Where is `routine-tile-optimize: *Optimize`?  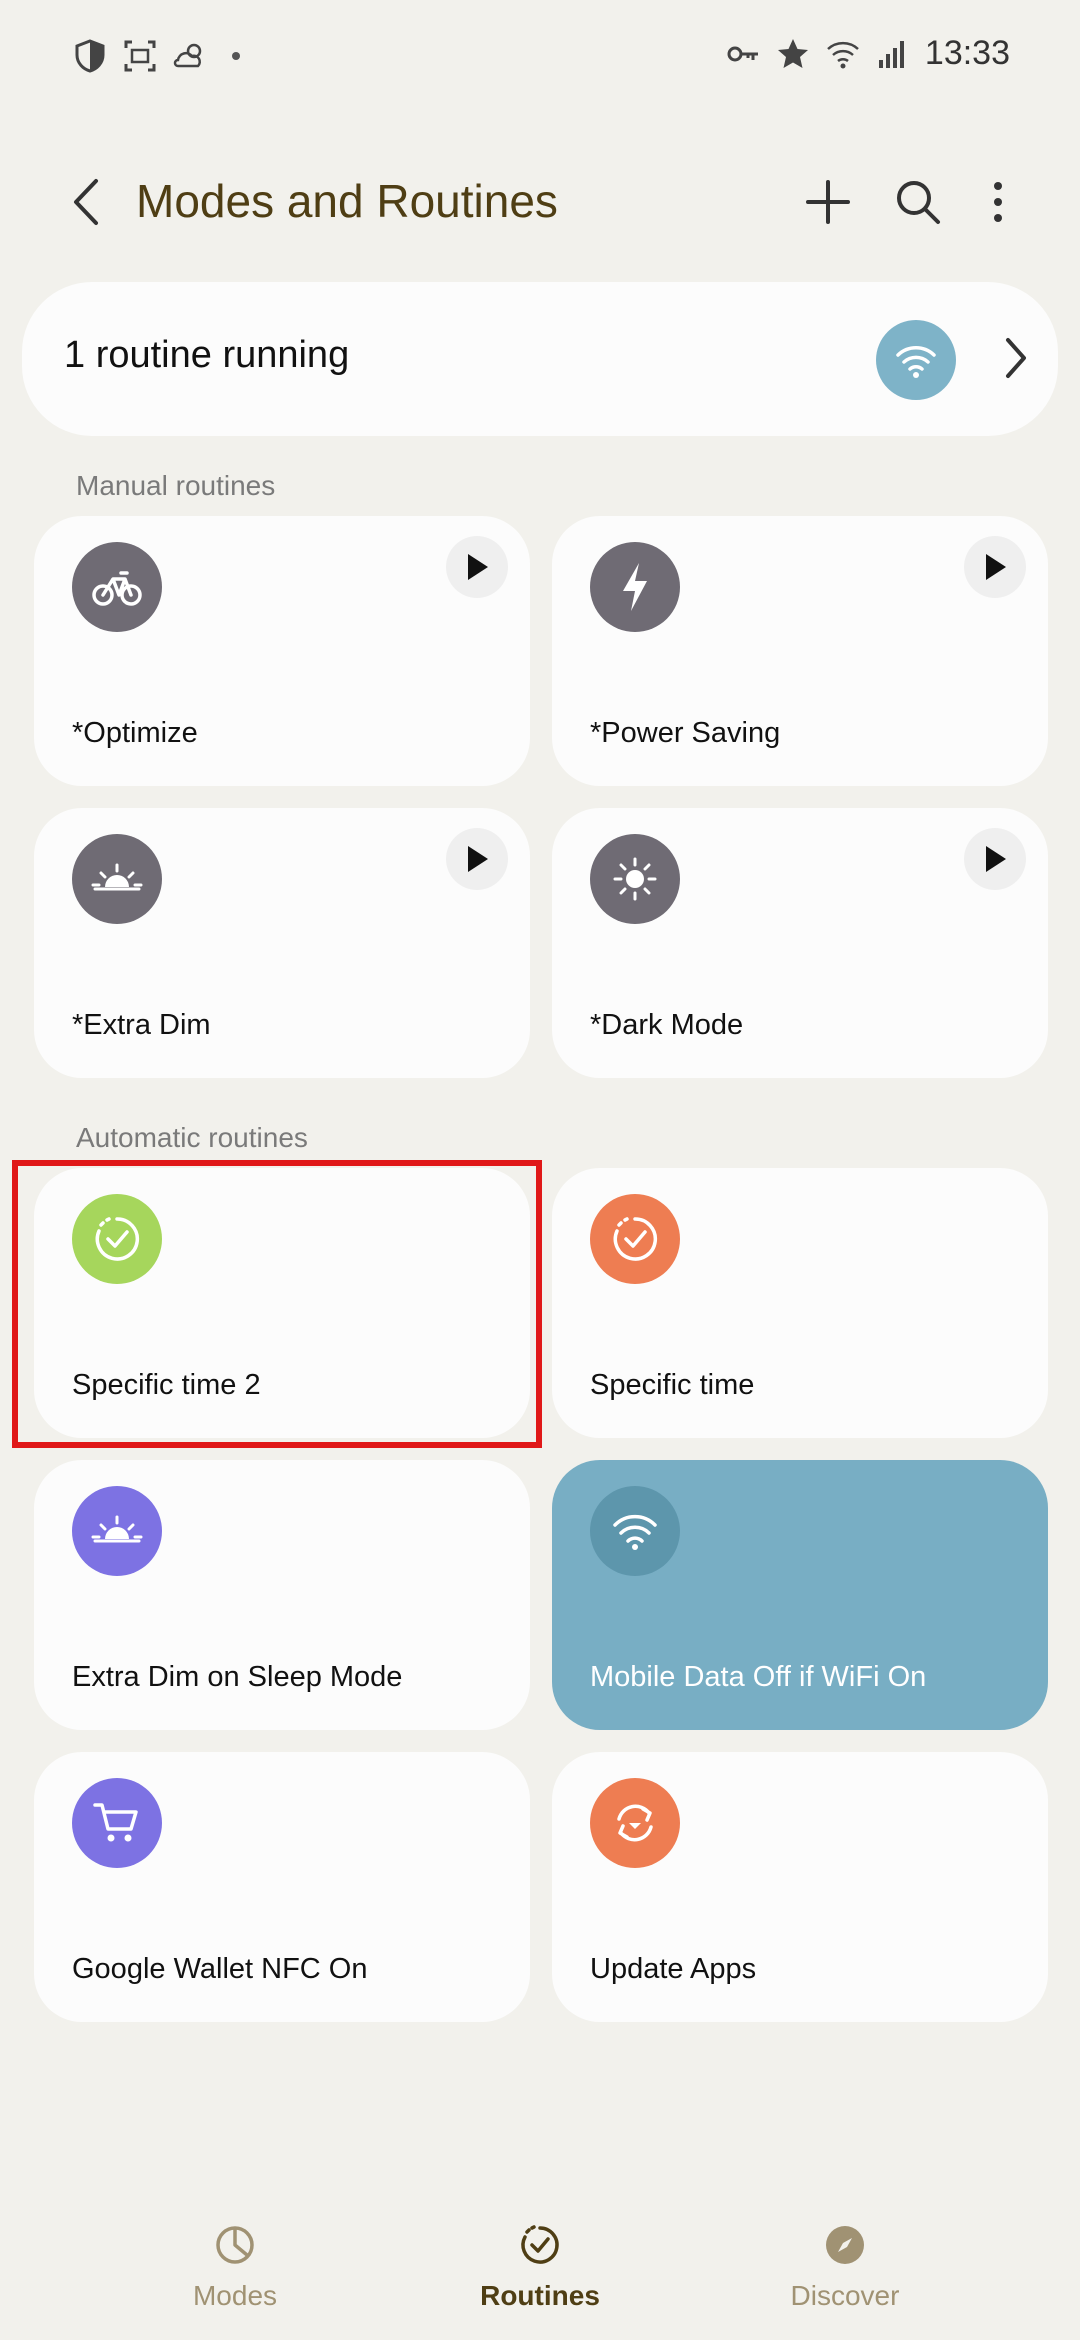 routine-tile-optimize: *Optimize is located at coordinates (282, 651).